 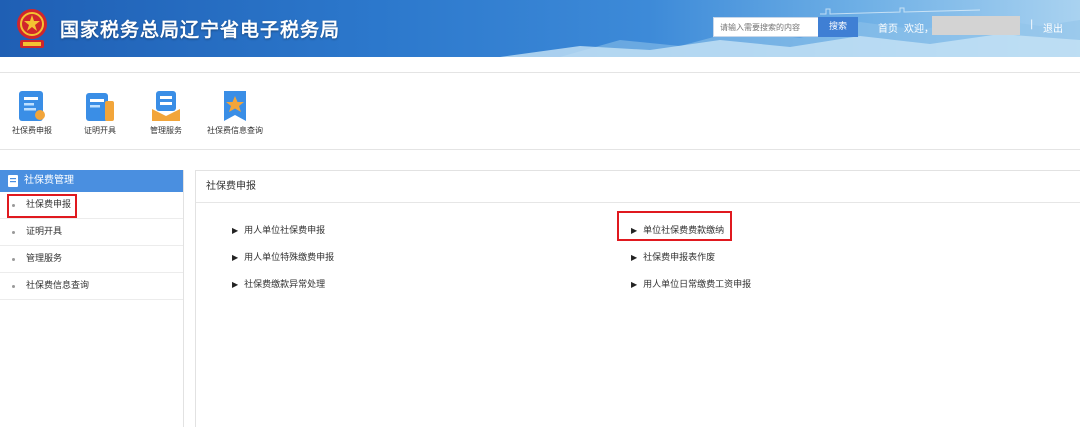 I want to click on link-label: 用人单位日常缴费工资申报, so click(x=697, y=285).